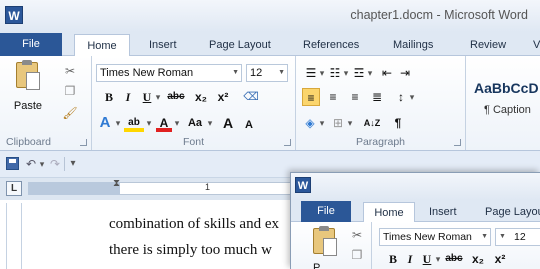 The width and height of the screenshot is (540, 269). Describe the element at coordinates (228, 123) in the screenshot. I see `grow-font-button: A` at that location.